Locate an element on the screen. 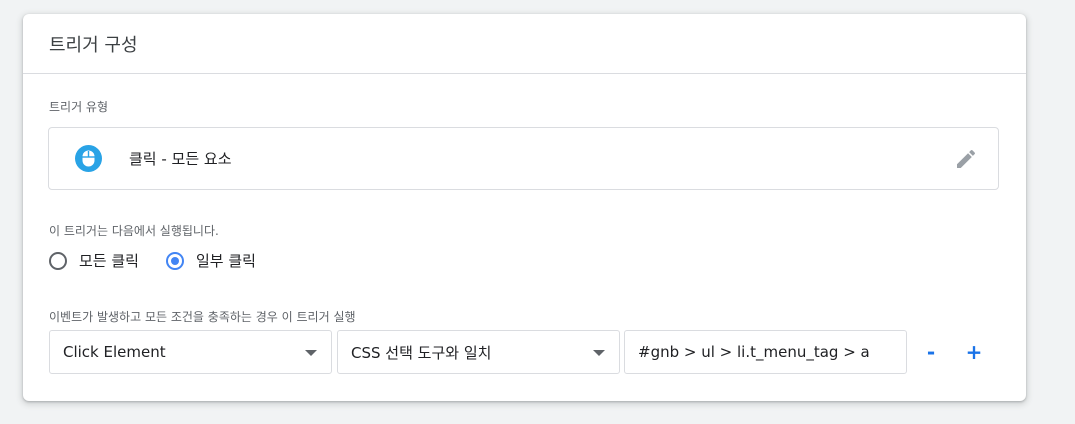 The width and height of the screenshot is (1075, 424). radio-all-clicks: 모든 클릭 is located at coordinates (94, 260).